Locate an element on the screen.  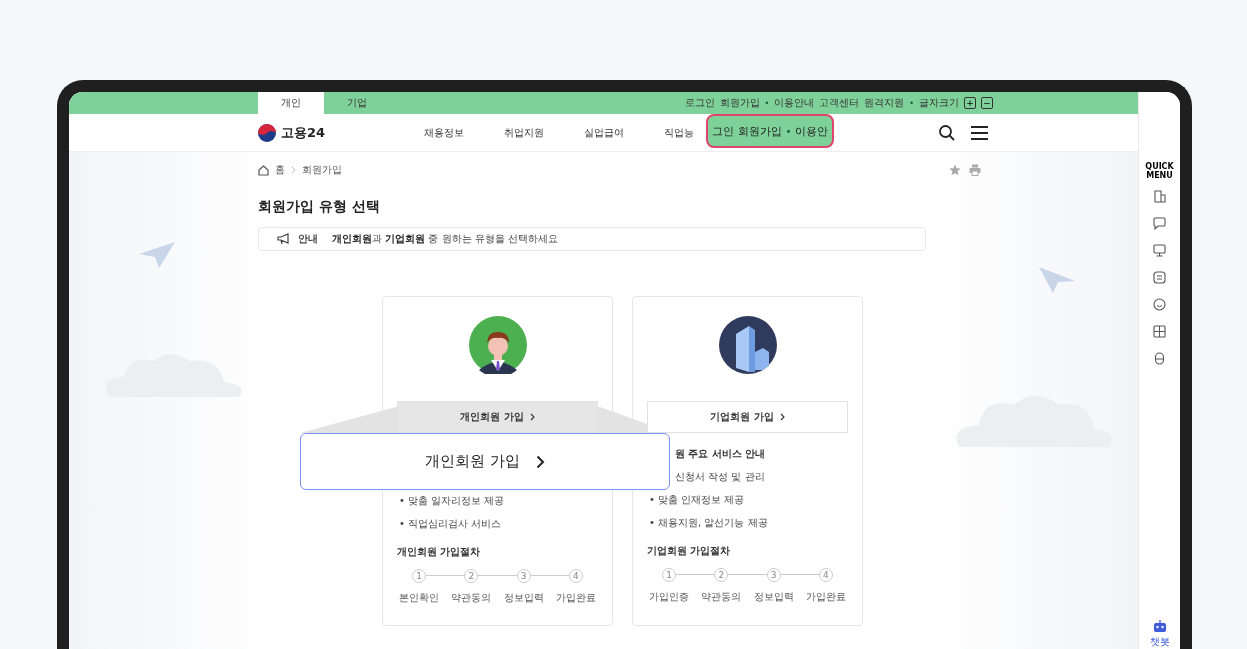
star-icon is located at coordinates (955, 170).